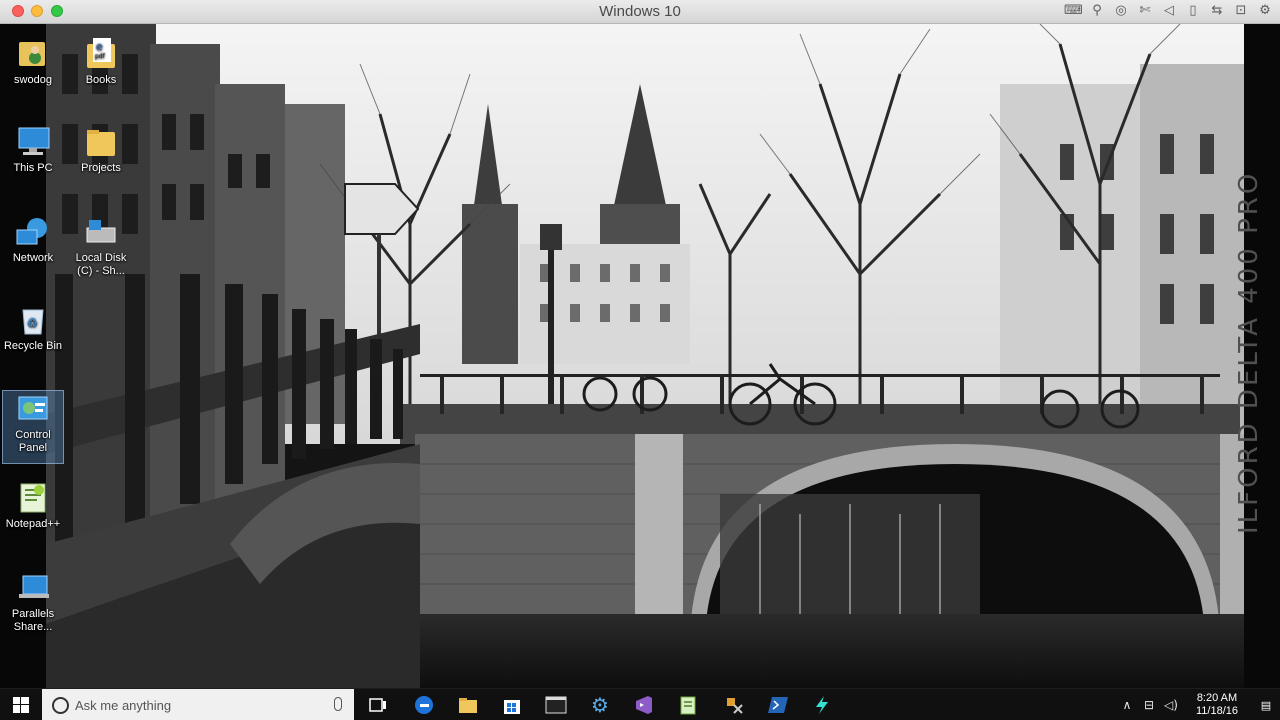 The image size is (1280, 720). I want to click on window-titlebar: Windows 10 ⌨ ⚲ ◎ ✄ ◁ ▯ ⇆ ⊡ ⚙, so click(640, 12).